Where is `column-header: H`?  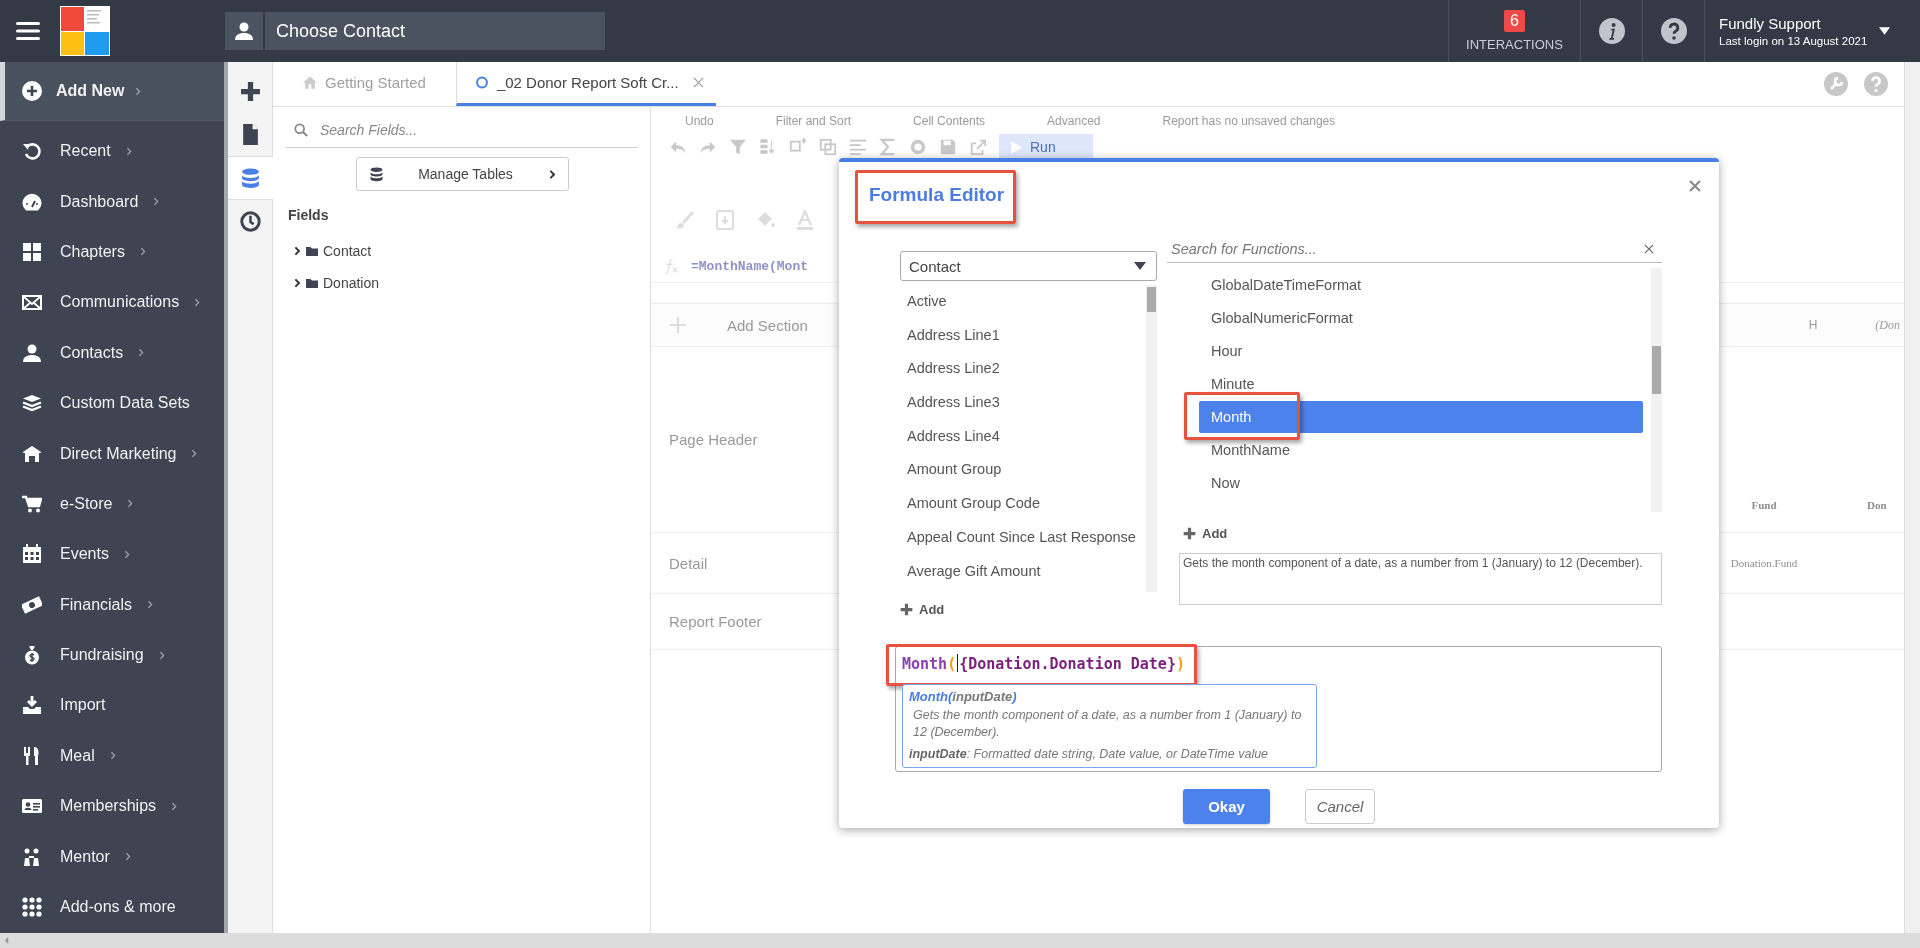
column-header: H is located at coordinates (1813, 325).